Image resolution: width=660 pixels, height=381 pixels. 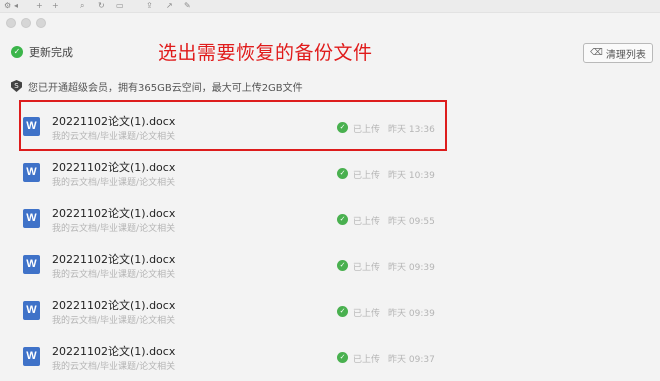 I want to click on refresh-icon: ↻, so click(x=101, y=6).